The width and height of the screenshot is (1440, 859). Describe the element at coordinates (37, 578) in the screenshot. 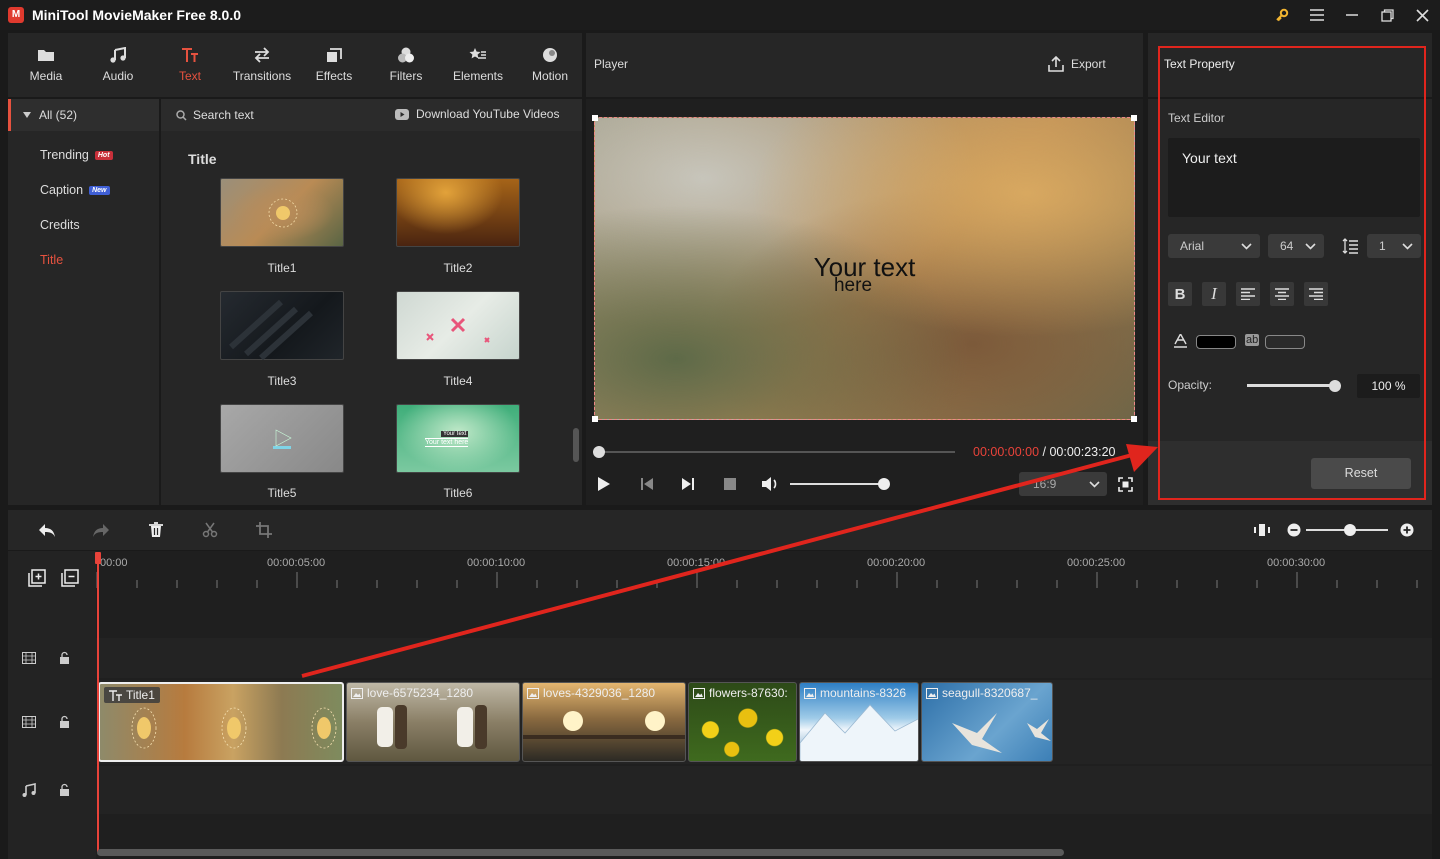

I see `add-track-button` at that location.